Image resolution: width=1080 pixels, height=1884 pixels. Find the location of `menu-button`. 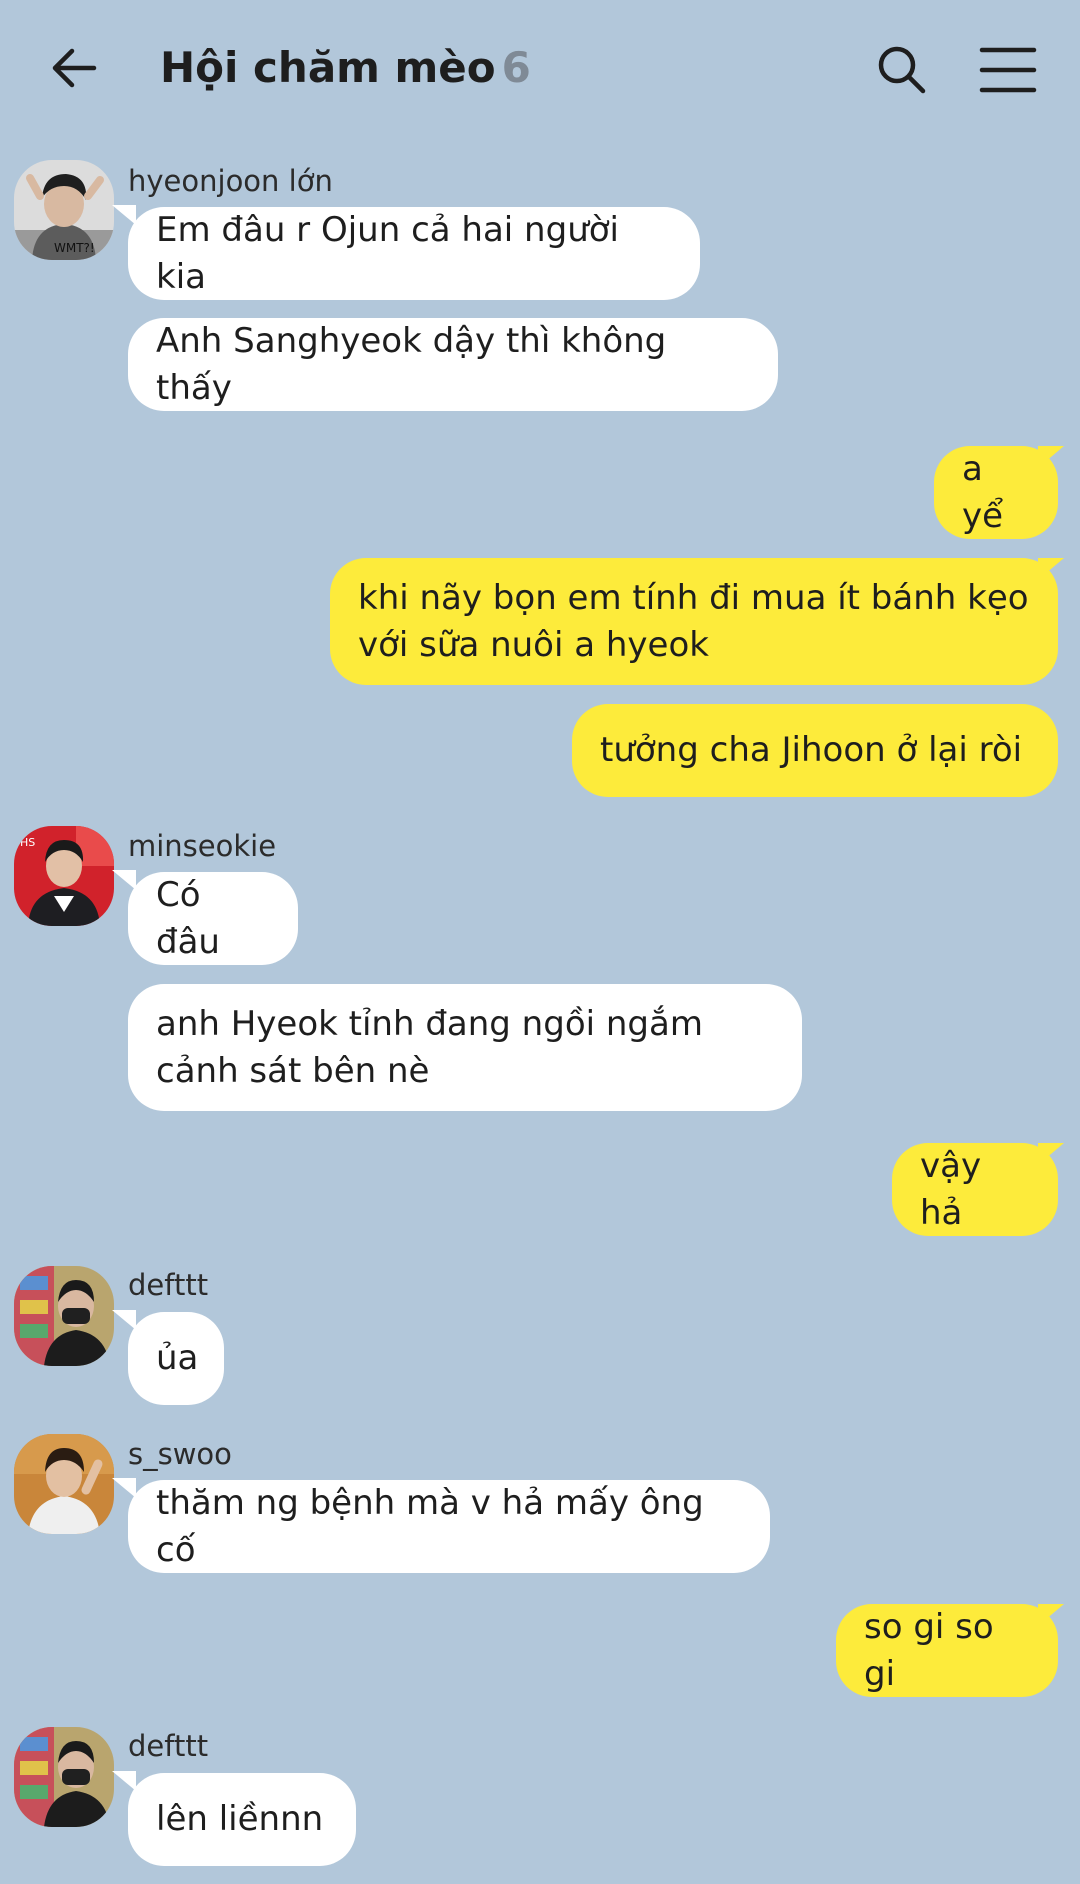

menu-button is located at coordinates (1008, 70).